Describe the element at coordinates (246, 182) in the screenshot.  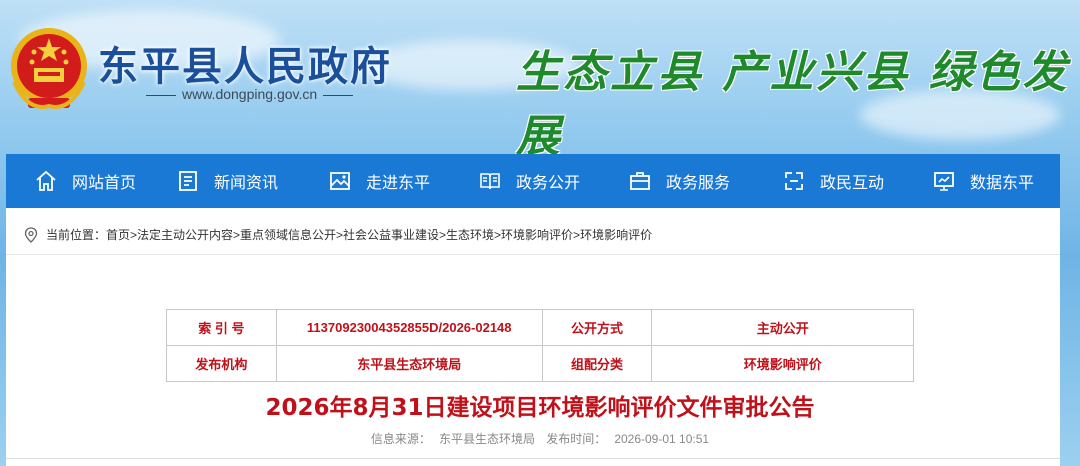
I see `nav-item-label: 新闻资讯` at that location.